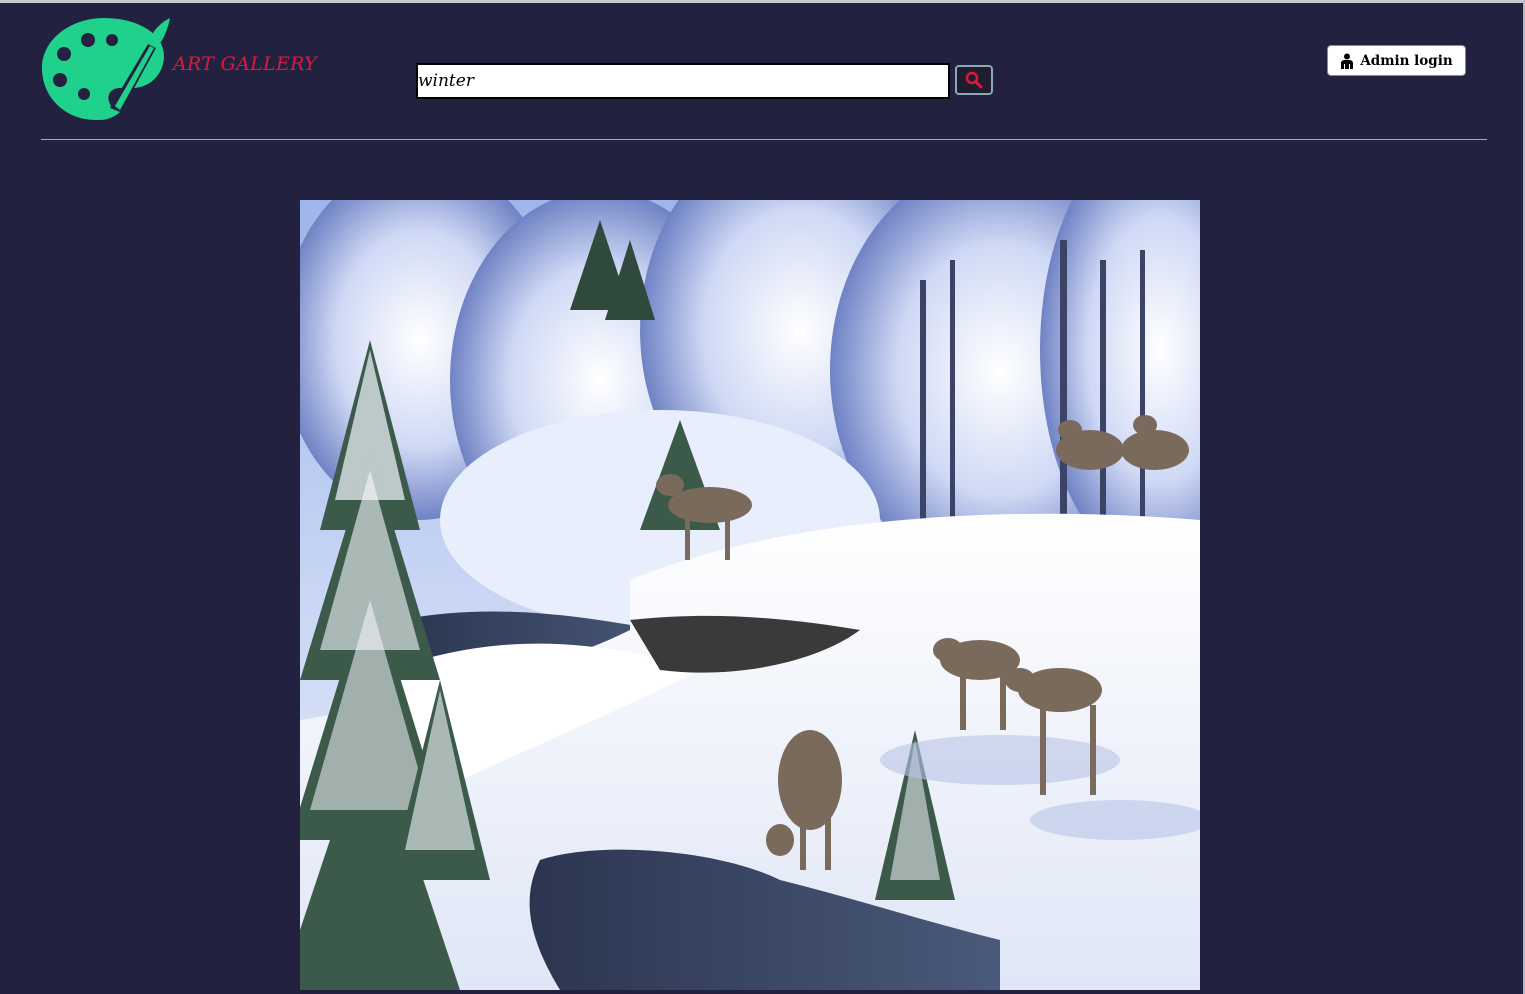  I want to click on admin-login-button: Admin login, so click(1396, 60).